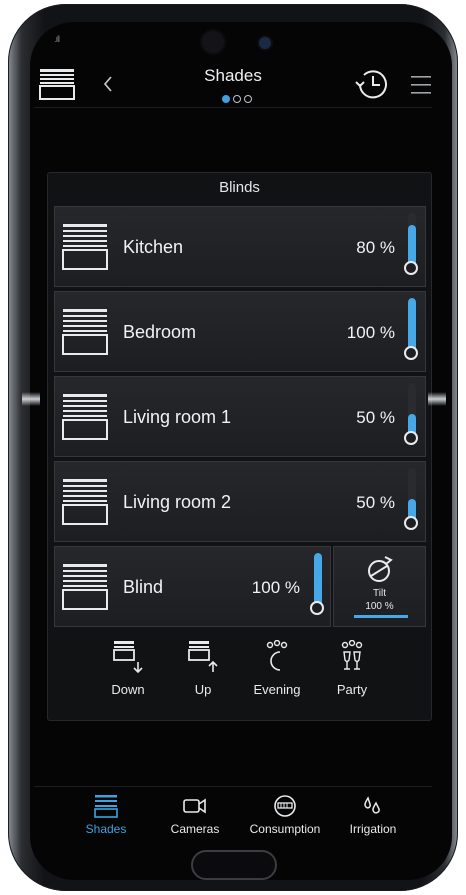 This screenshot has height=895, width=466. Describe the element at coordinates (379, 593) in the screenshot. I see `tilt-label: Tilt` at that location.